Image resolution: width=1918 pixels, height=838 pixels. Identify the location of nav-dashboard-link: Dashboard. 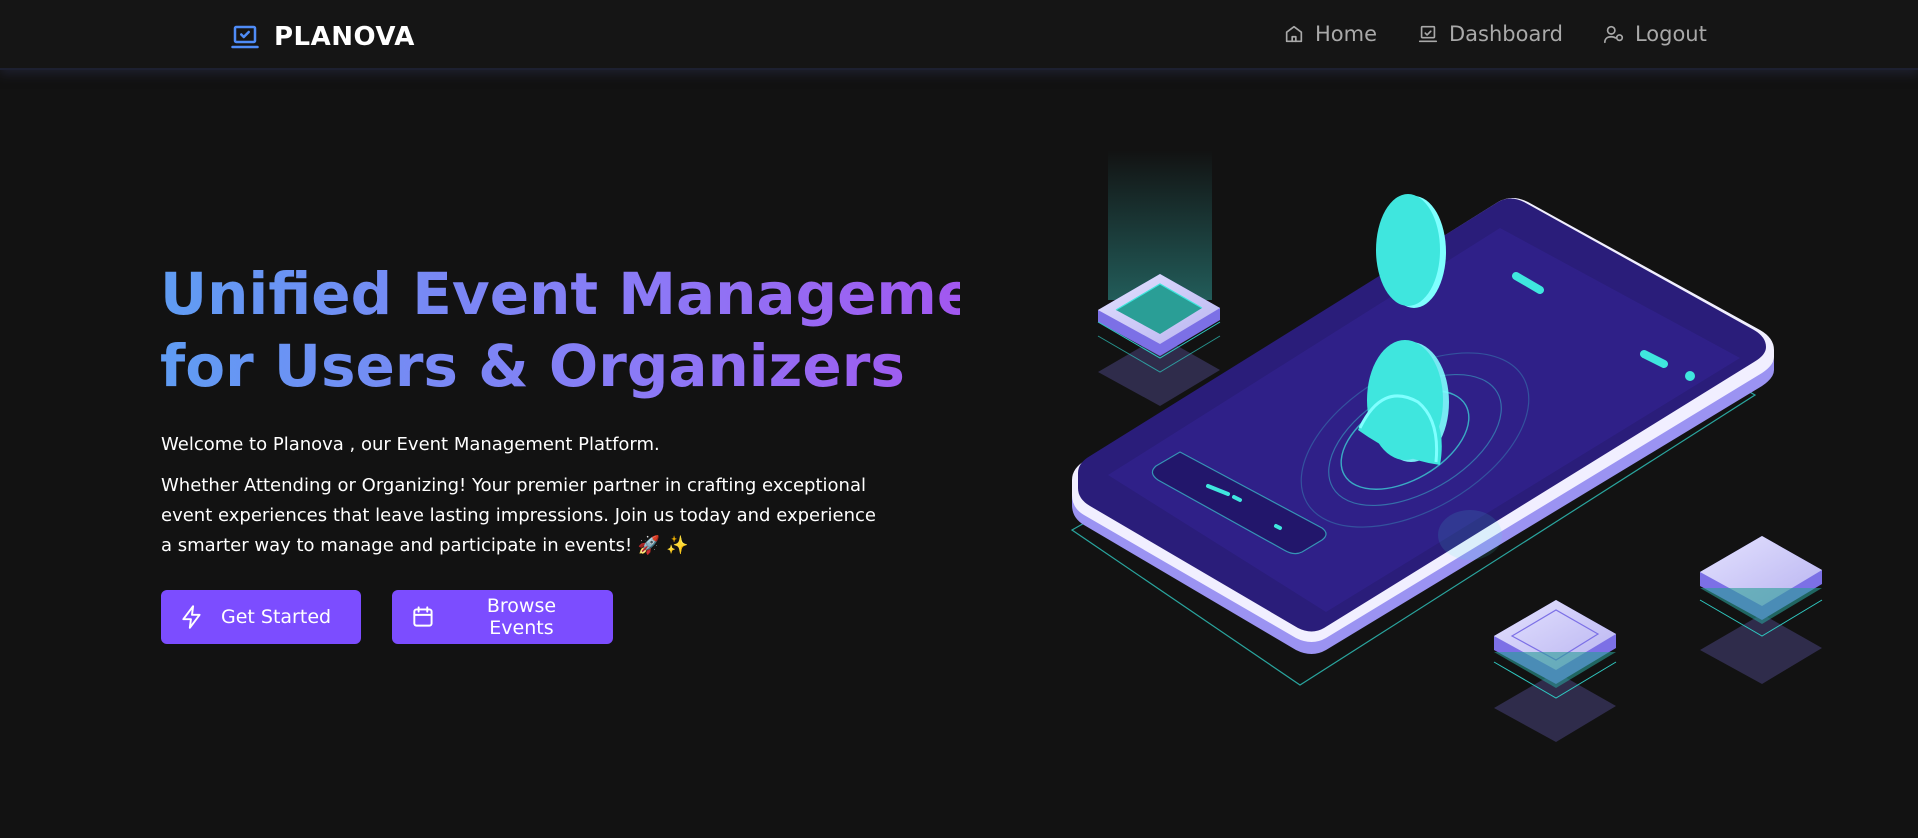
(1490, 34).